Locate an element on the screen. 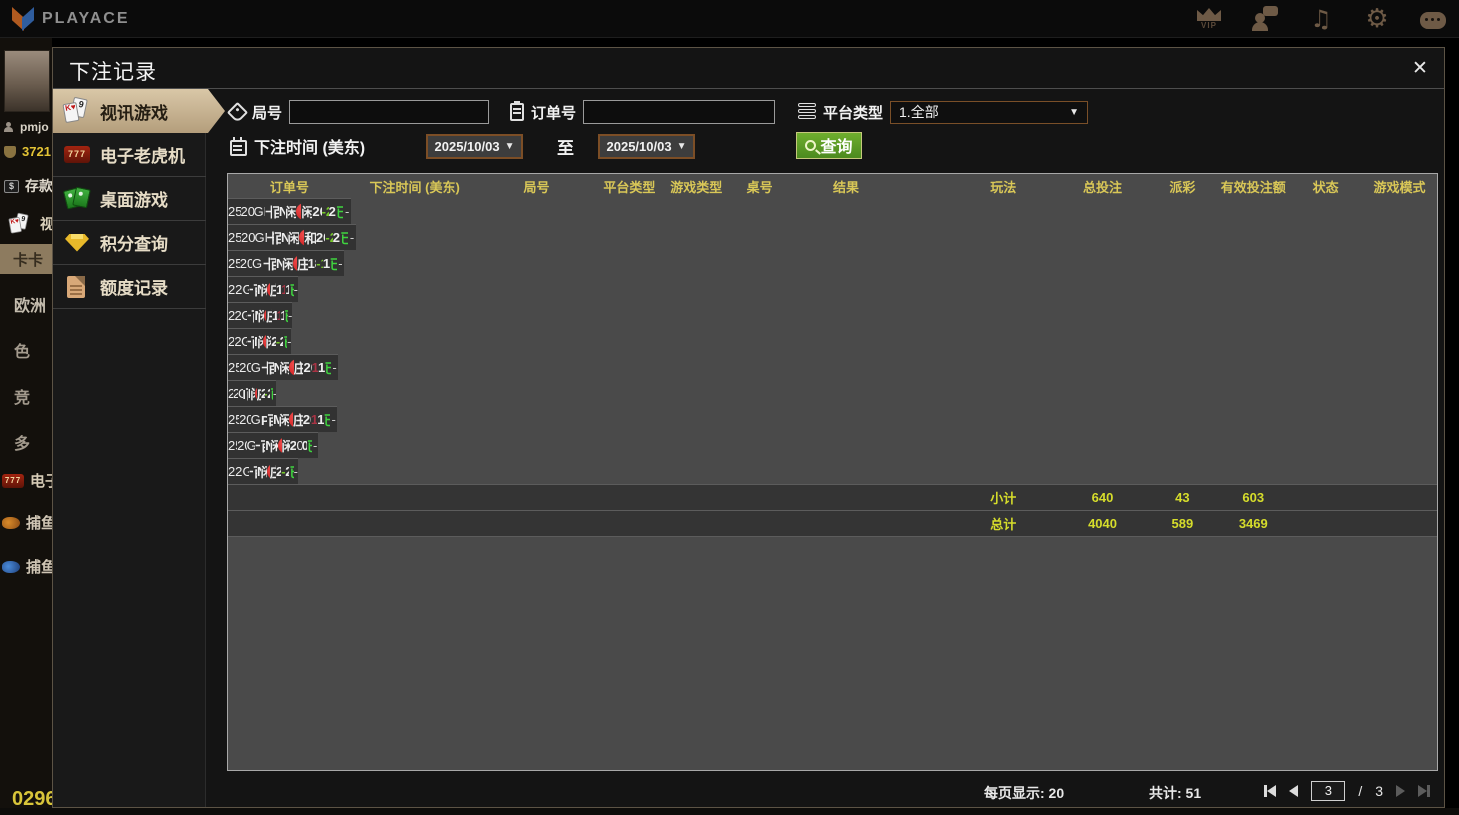  platform-type-select: 1.全部 ▼ is located at coordinates (989, 112).